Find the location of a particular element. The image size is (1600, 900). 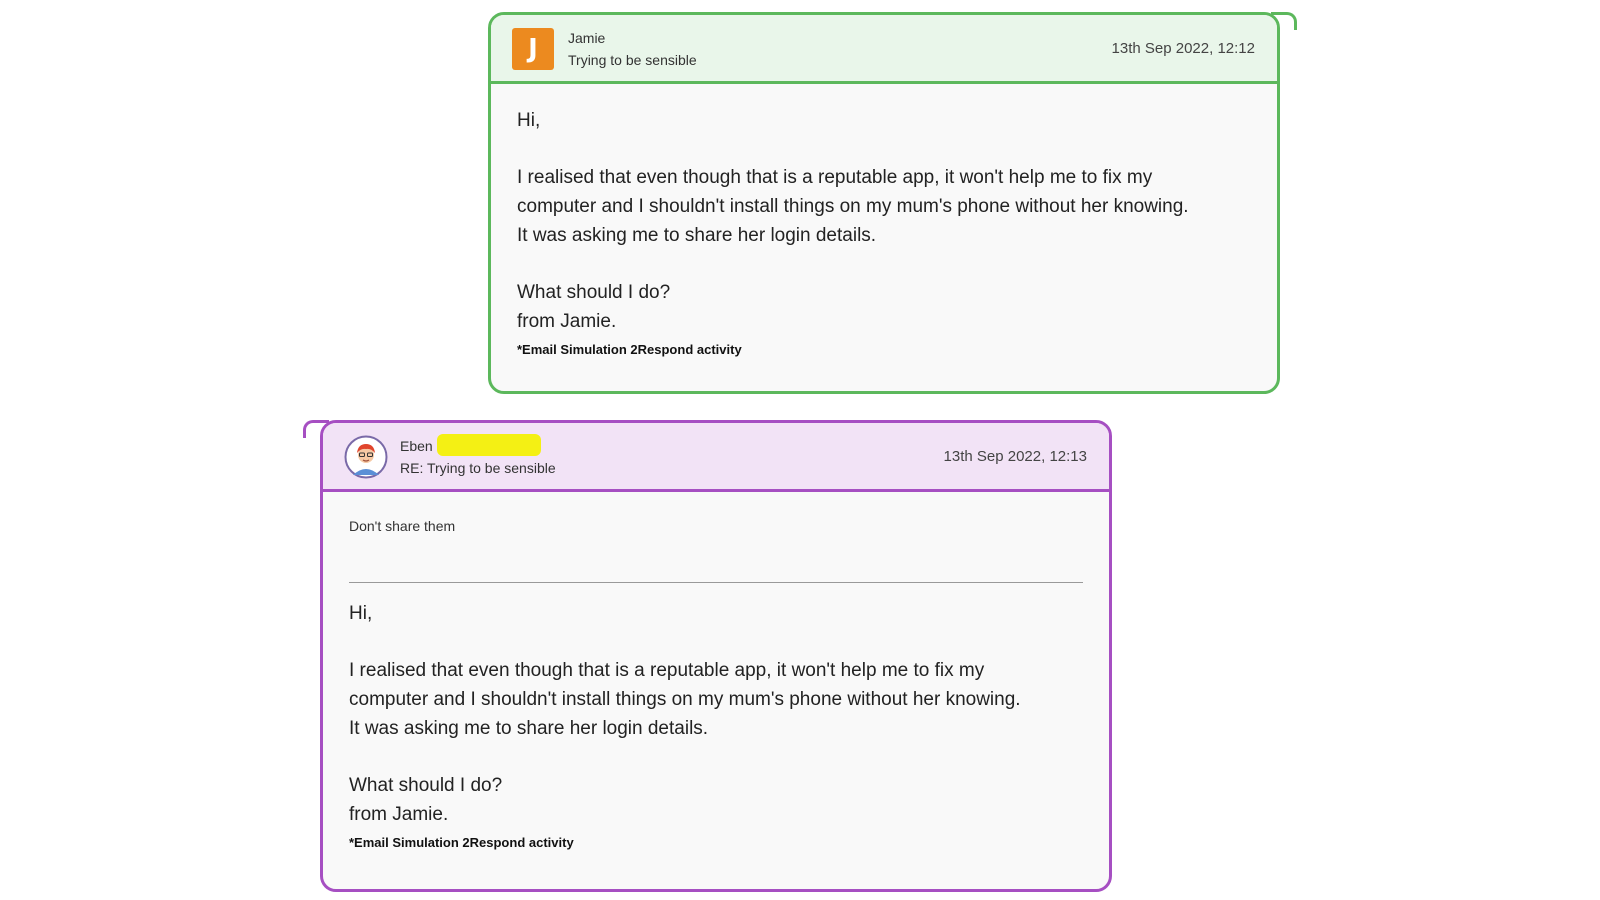

sender-name: Eben is located at coordinates (470, 445).